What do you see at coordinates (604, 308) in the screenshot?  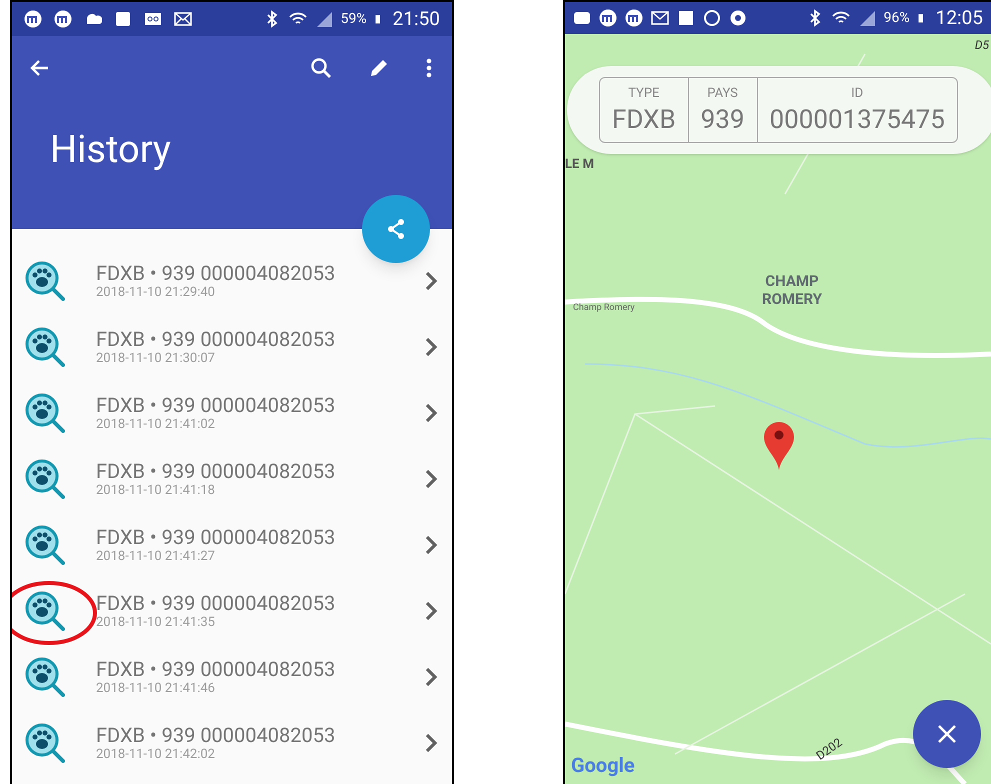 I see `map-label: Champ Romery` at bounding box center [604, 308].